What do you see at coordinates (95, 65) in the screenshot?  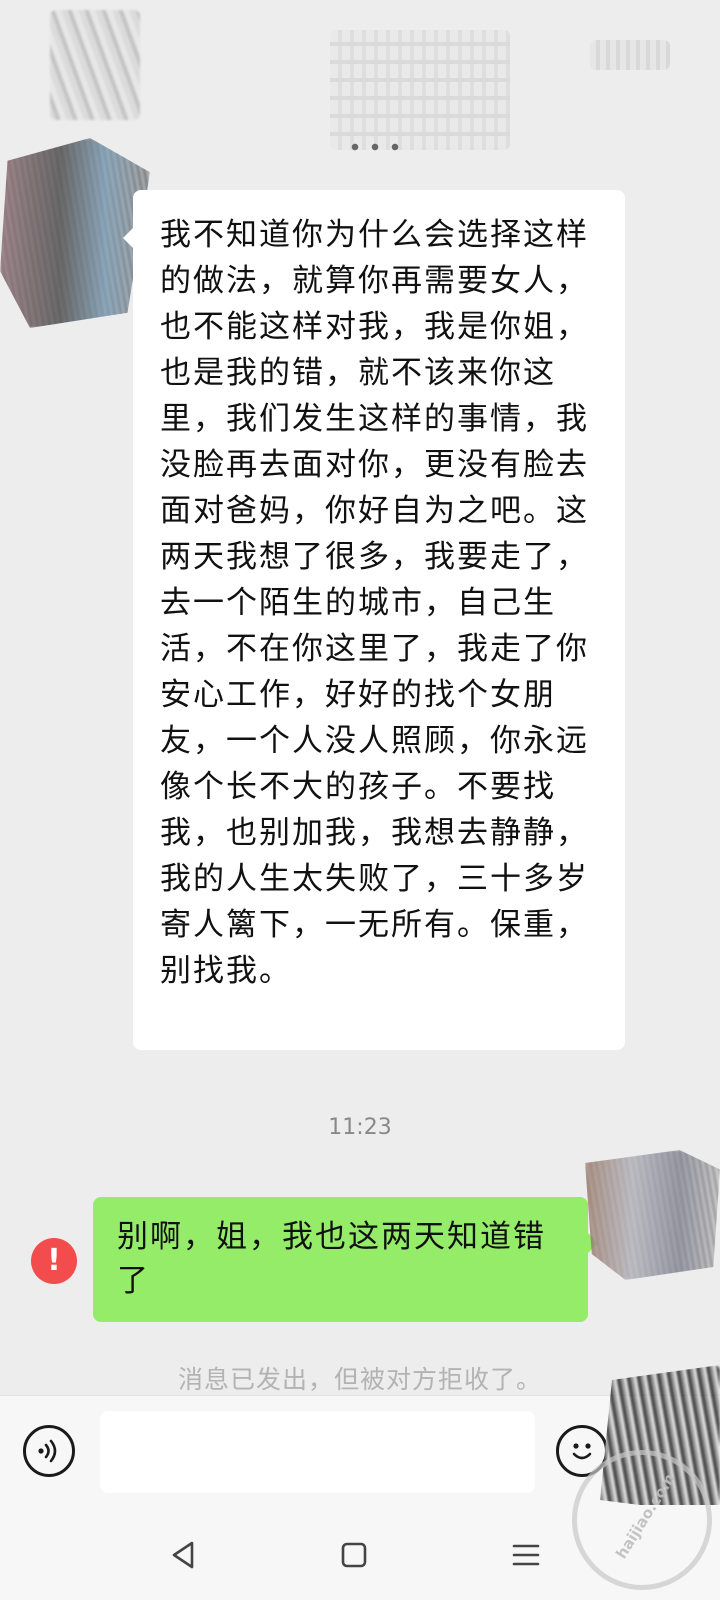 I see `censored-header-area` at bounding box center [95, 65].